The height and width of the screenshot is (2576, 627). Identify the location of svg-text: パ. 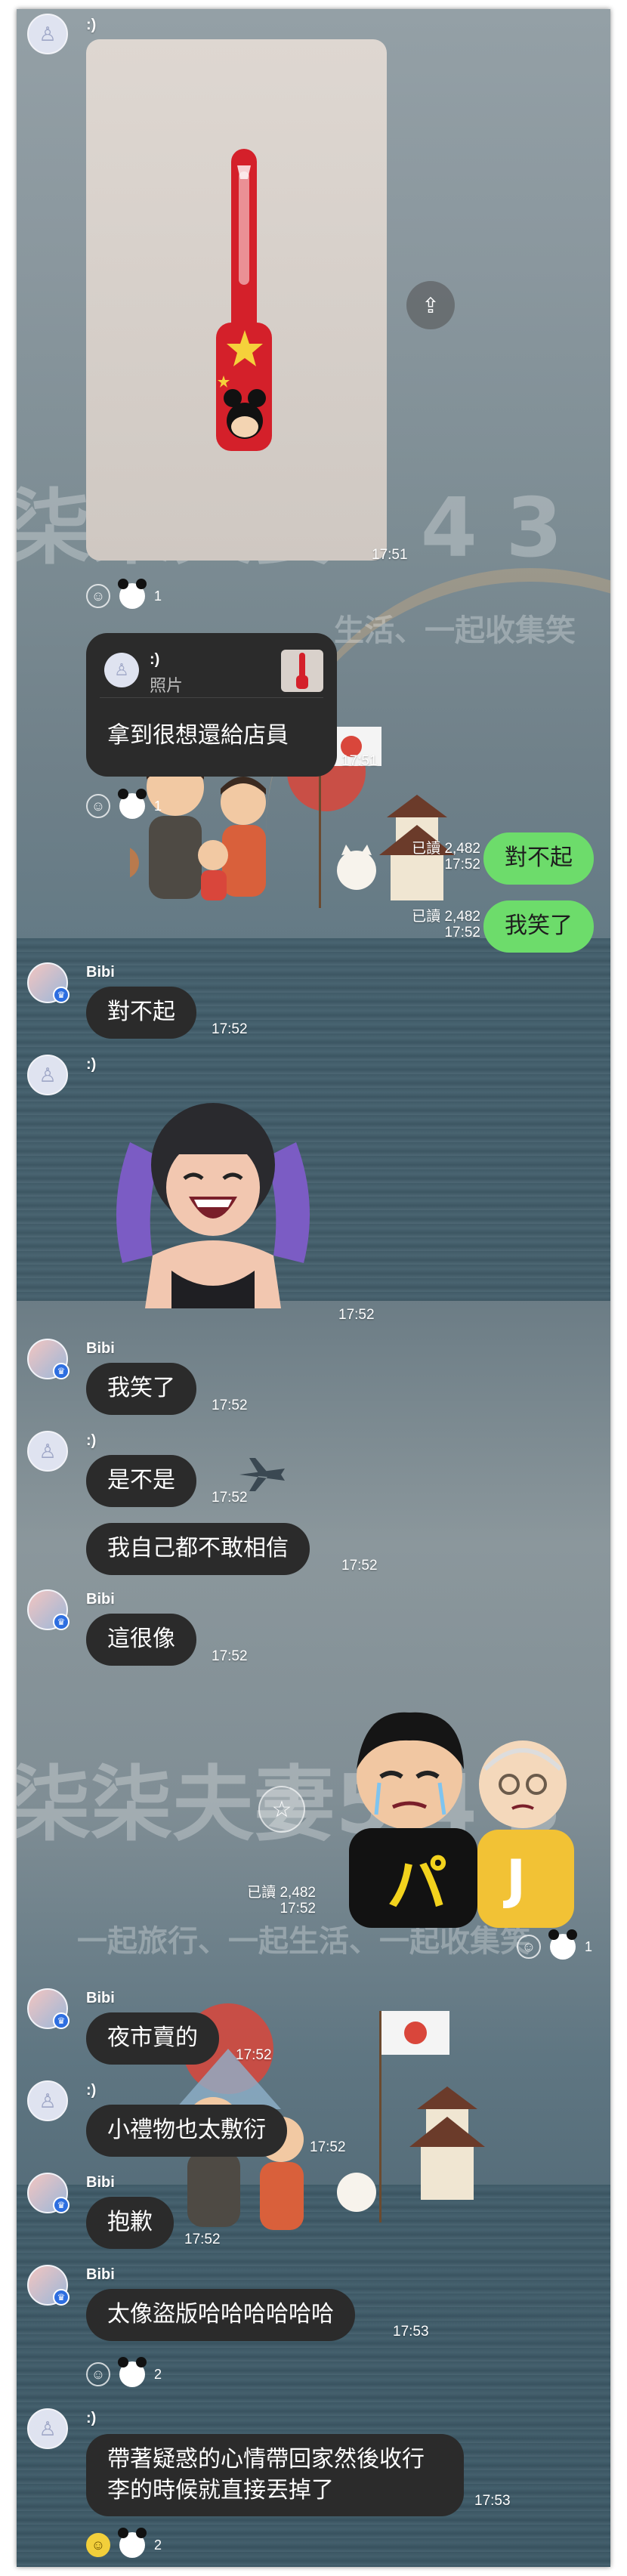
(417, 1884).